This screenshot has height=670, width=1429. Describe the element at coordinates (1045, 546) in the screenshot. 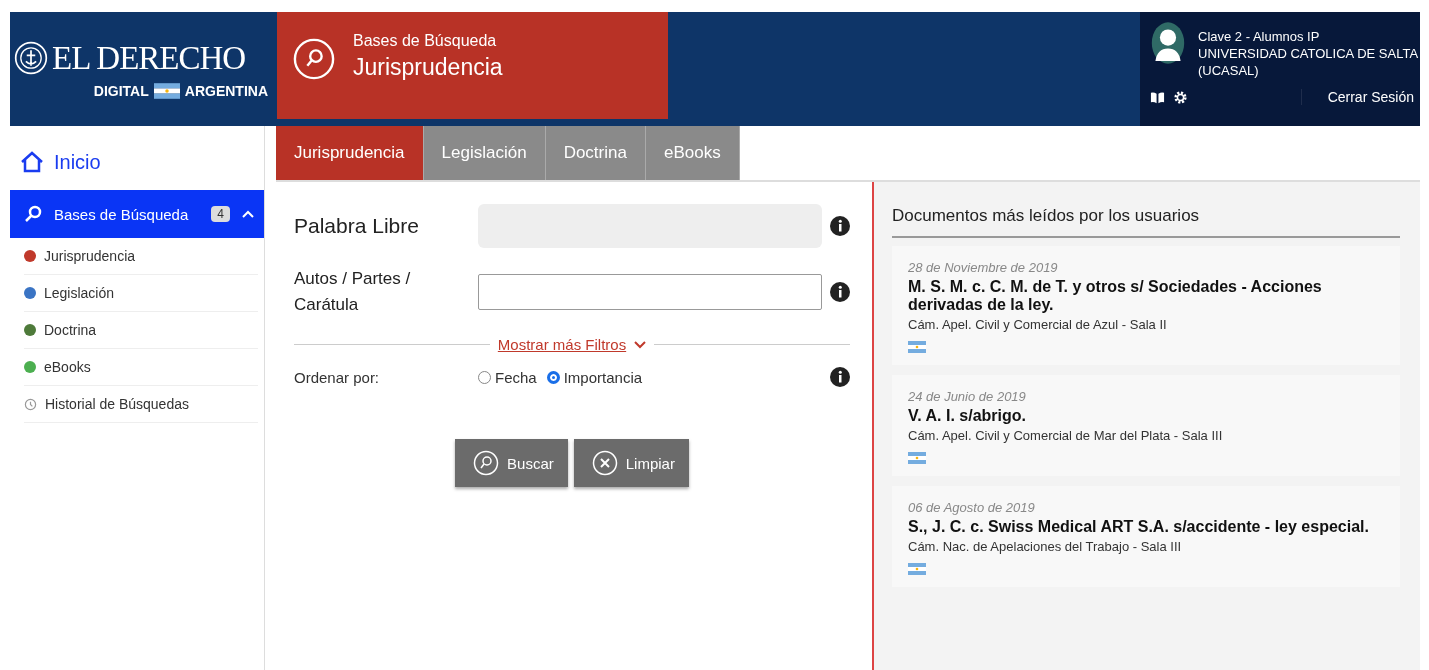

I see `document-court: Cám. Nac. de Apelaciones del Trabajo - Sala III` at that location.